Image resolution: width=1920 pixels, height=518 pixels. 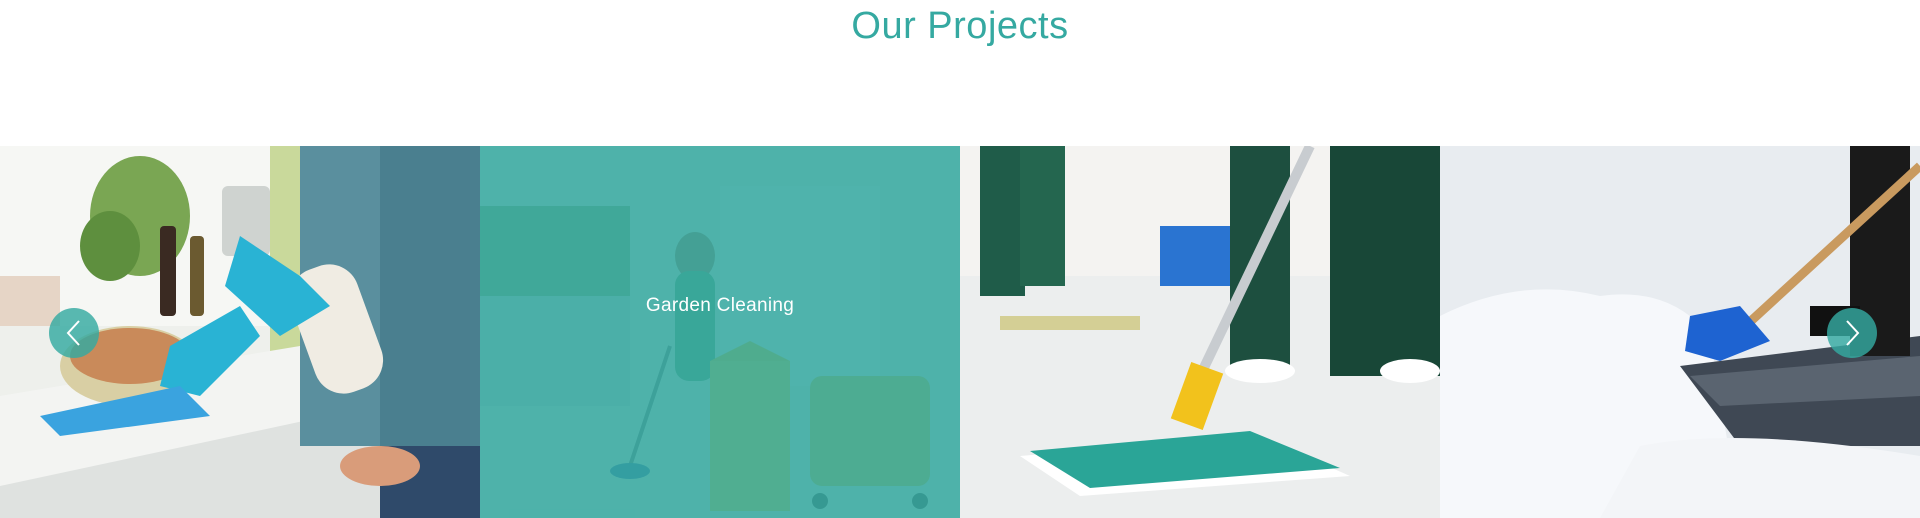 I want to click on chevron-left-icon, so click(x=73, y=333).